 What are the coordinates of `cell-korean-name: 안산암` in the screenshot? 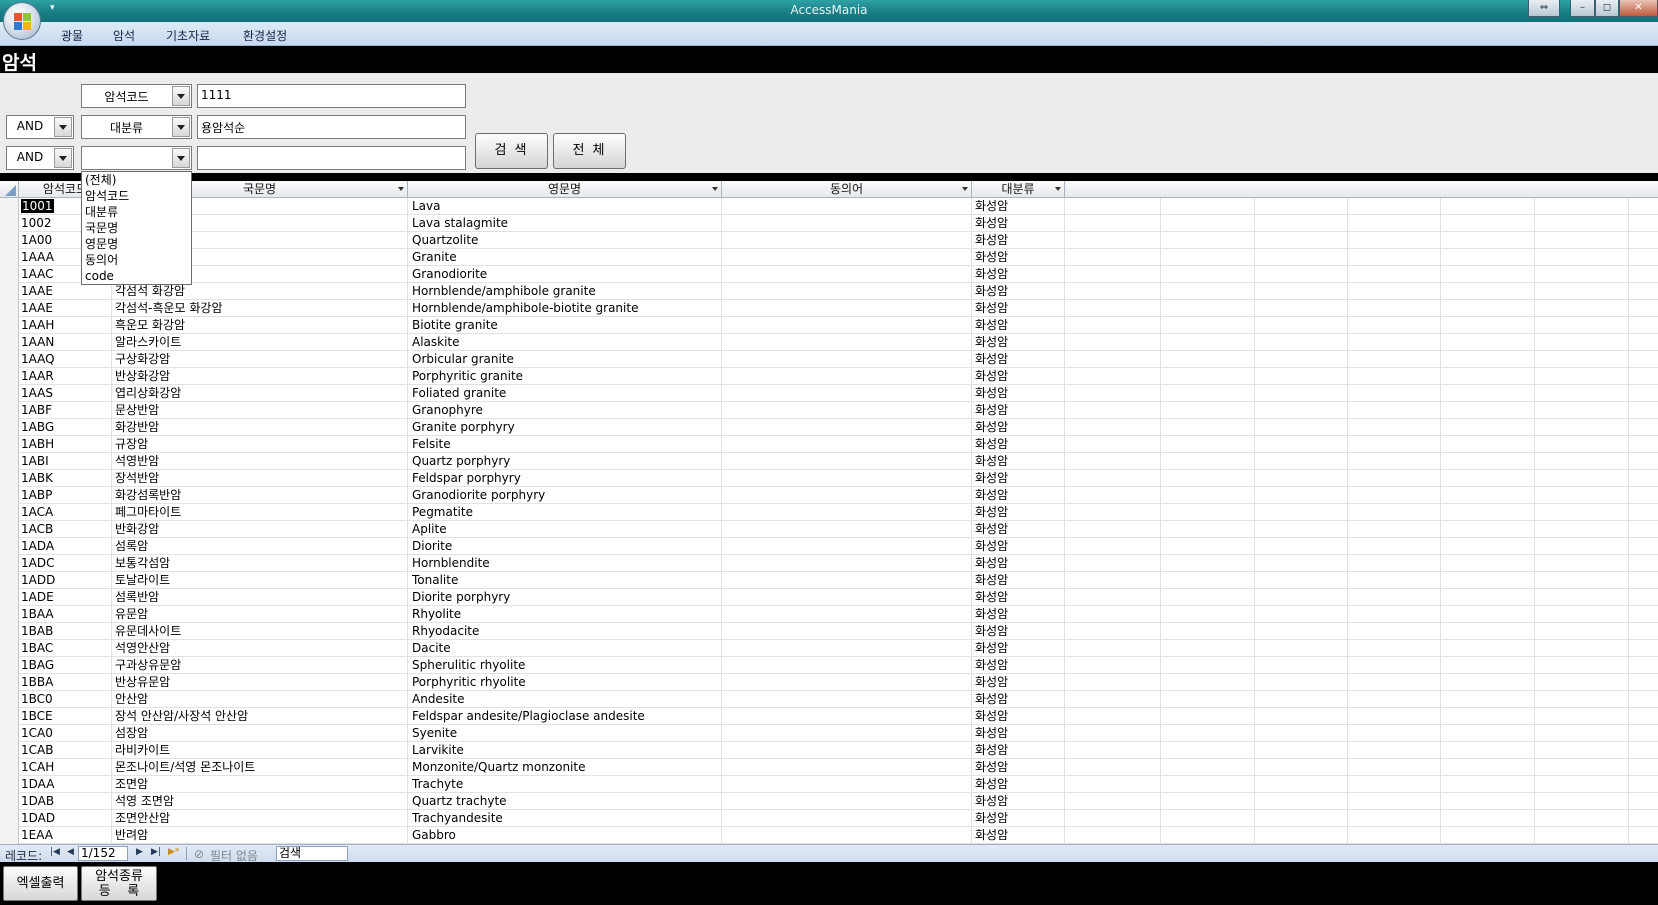 It's located at (260, 699).